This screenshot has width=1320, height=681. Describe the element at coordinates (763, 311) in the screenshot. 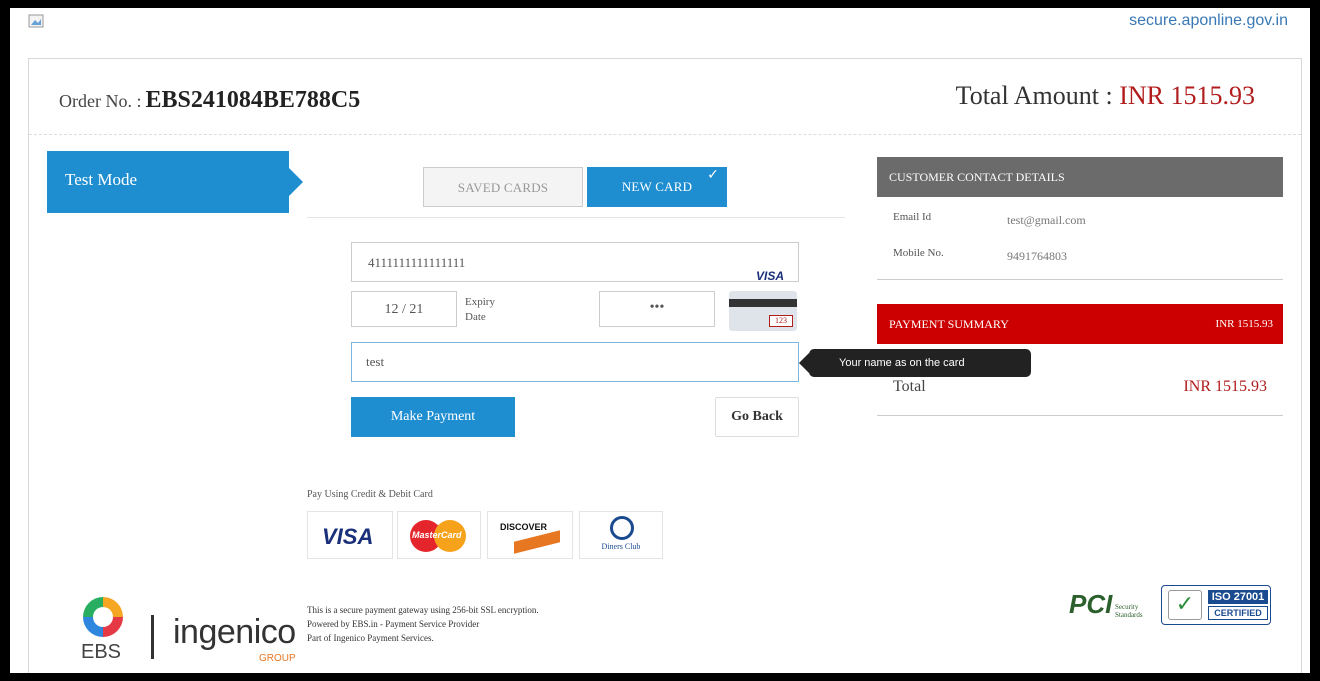

I see `cvv-card-icon: 123` at that location.